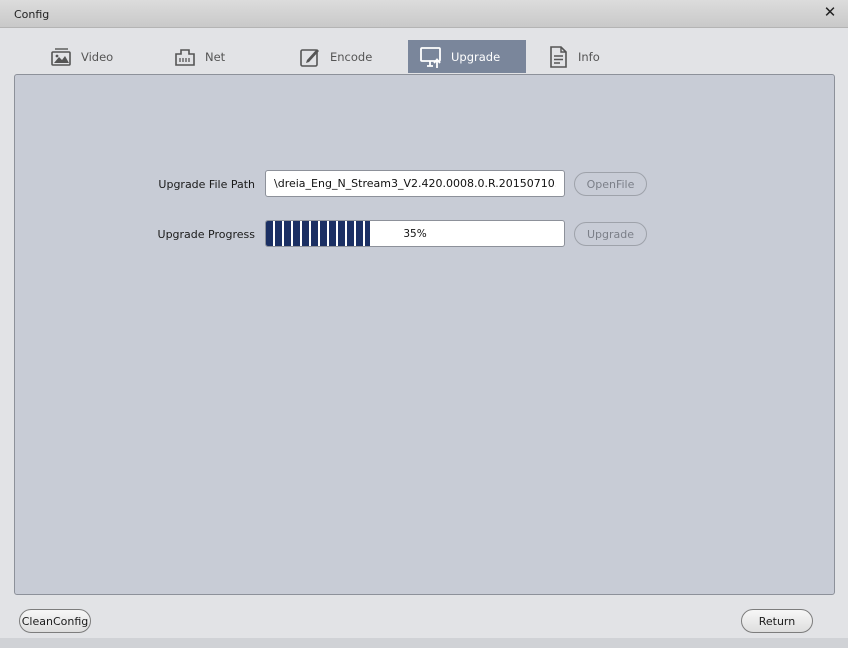 The width and height of the screenshot is (848, 648). I want to click on tab-net: Net, so click(208, 56).